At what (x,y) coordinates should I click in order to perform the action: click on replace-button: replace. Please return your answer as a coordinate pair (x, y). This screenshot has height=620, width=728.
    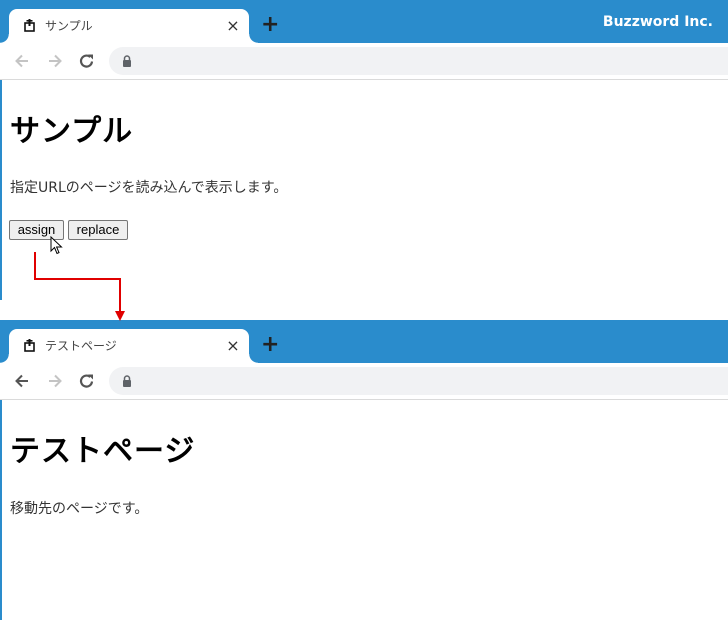
    Looking at the image, I should click on (98, 230).